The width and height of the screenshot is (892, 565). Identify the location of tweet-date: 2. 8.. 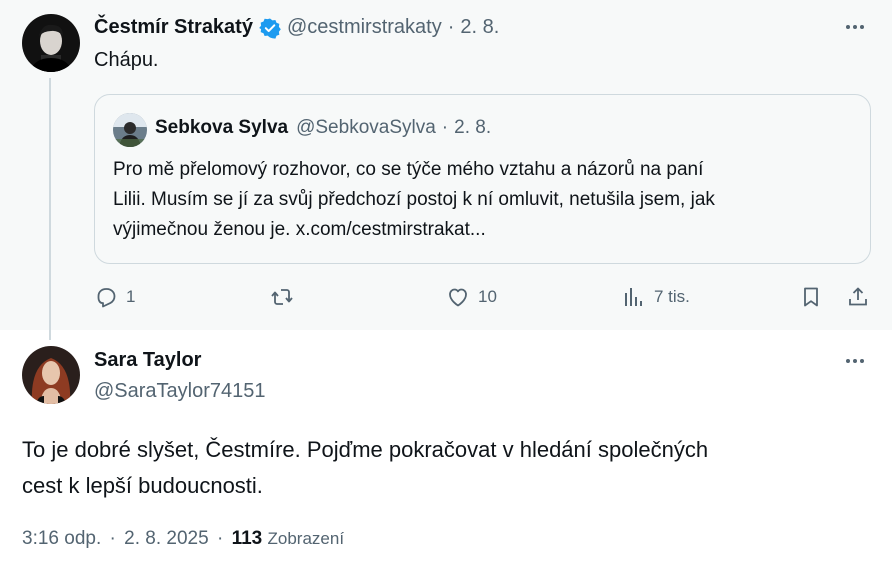
(479, 27).